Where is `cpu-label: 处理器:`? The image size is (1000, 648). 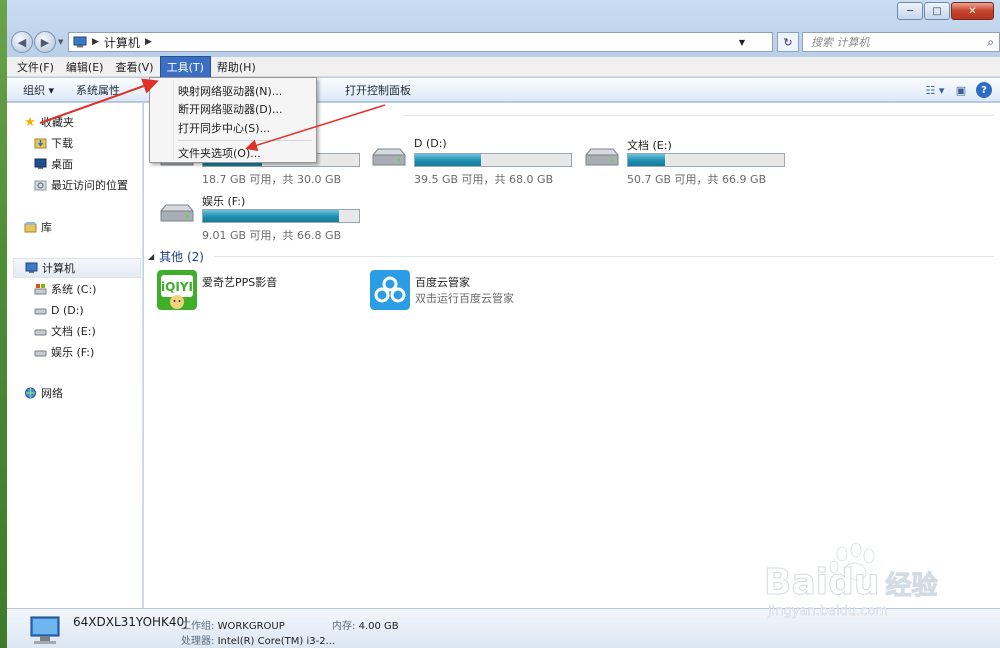 cpu-label: 处理器: is located at coordinates (198, 641).